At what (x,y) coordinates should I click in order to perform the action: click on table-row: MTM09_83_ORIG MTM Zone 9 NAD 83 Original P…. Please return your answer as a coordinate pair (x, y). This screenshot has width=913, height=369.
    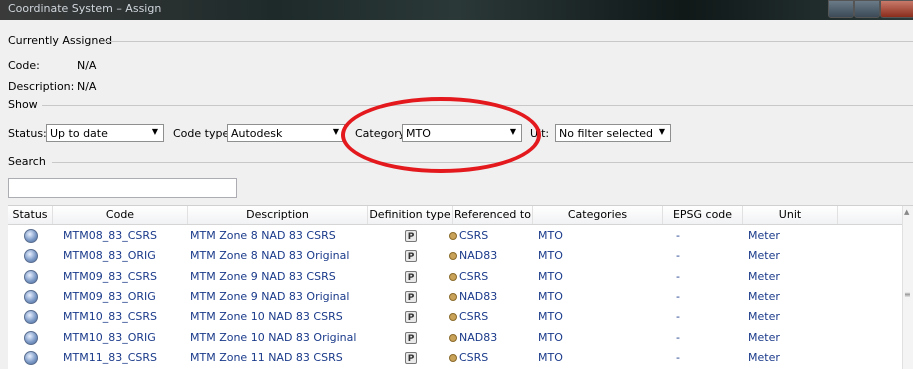
    Looking at the image, I should click on (455, 297).